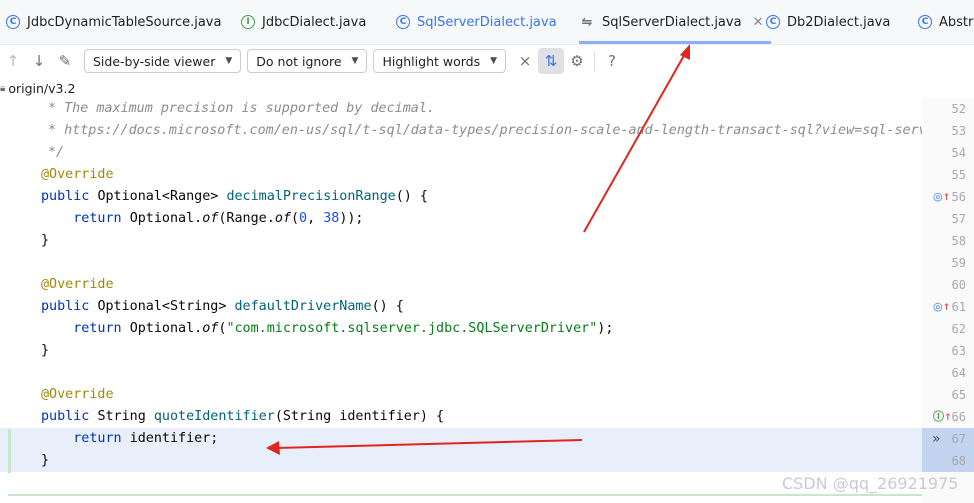 This screenshot has height=503, width=974. Describe the element at coordinates (958, 461) in the screenshot. I see `line-number: 68` at that location.